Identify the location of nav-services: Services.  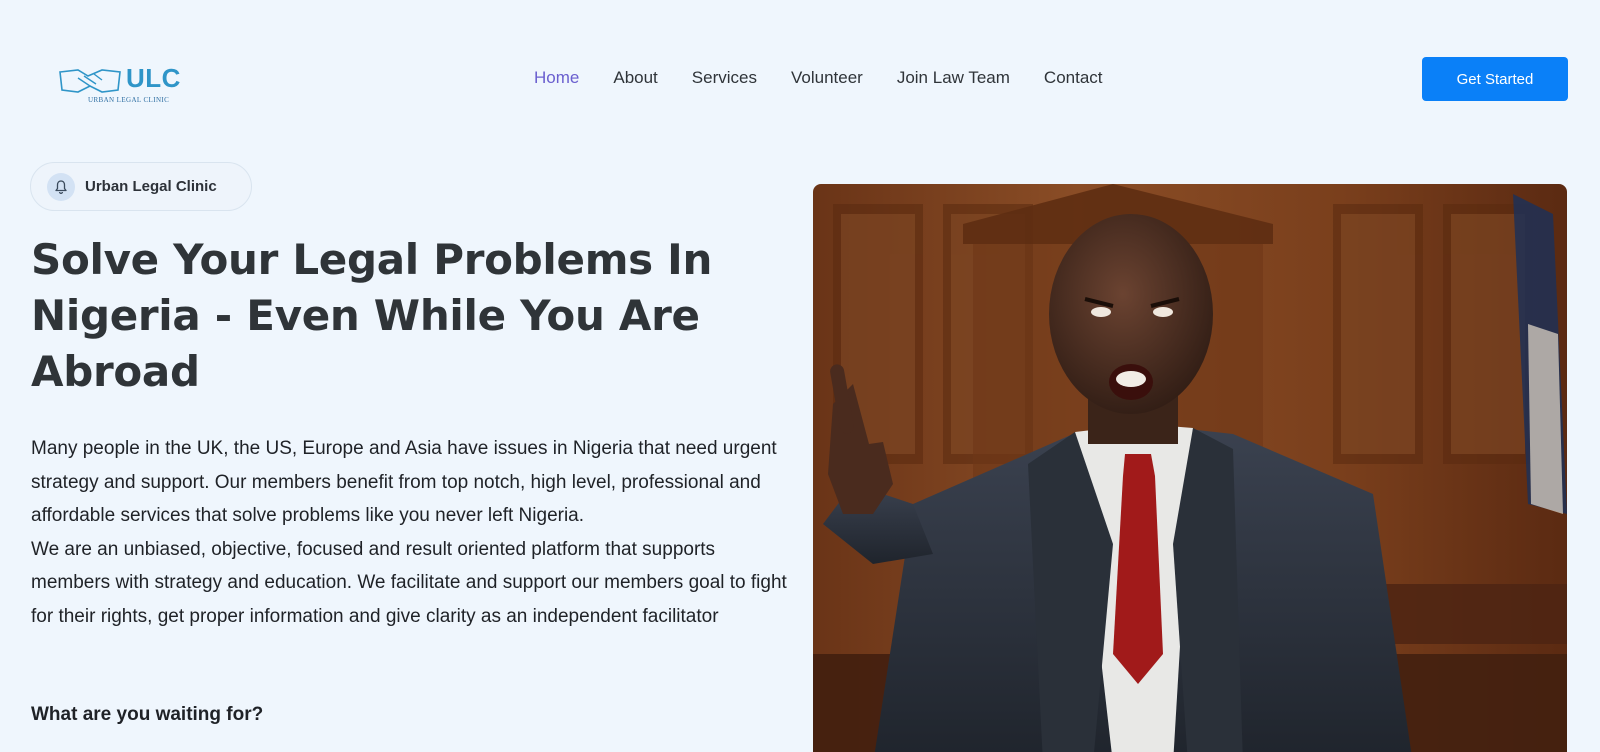
(724, 78).